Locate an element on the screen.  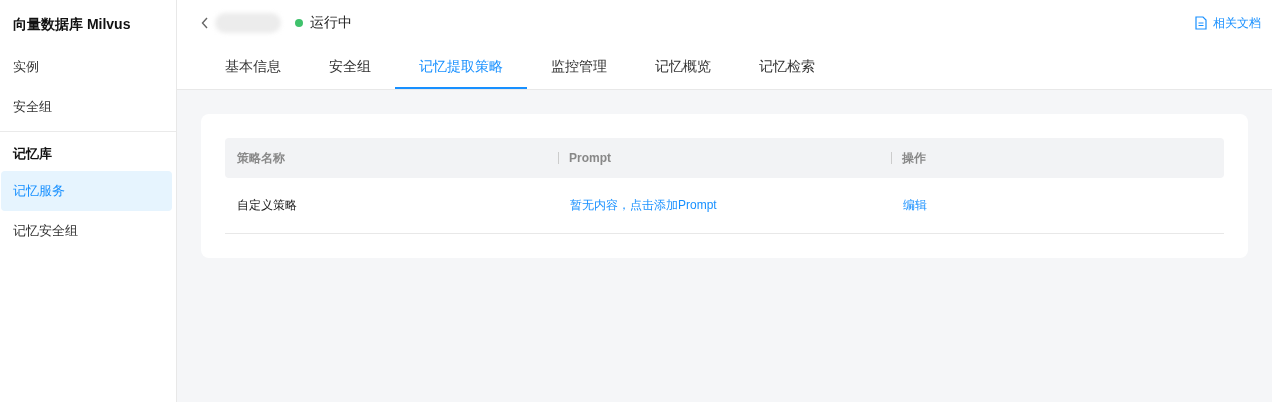
product-title: 向量数据库 Milvus is located at coordinates (72, 24).